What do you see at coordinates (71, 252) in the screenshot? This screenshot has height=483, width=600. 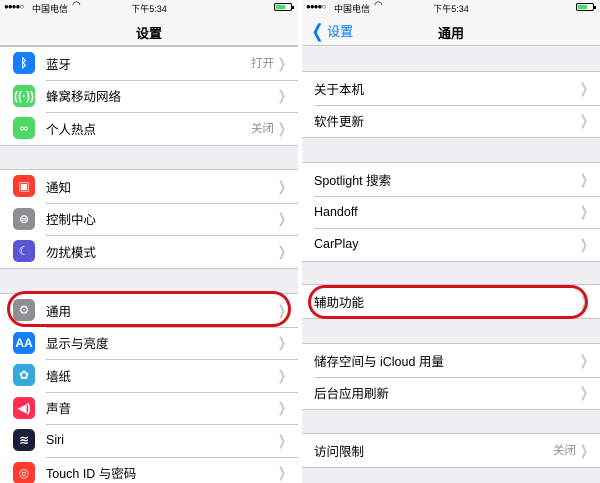 I see `row-label: 勿扰模式` at bounding box center [71, 252].